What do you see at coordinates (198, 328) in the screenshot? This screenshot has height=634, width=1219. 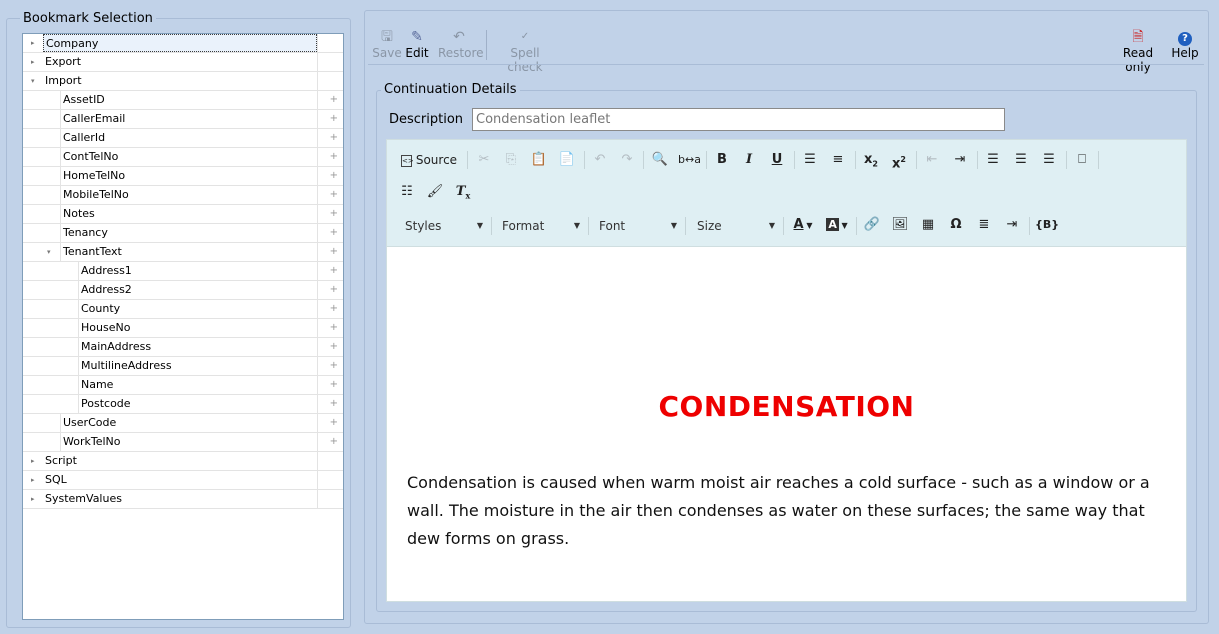 I see `tree-node-label: HouseNo` at bounding box center [198, 328].